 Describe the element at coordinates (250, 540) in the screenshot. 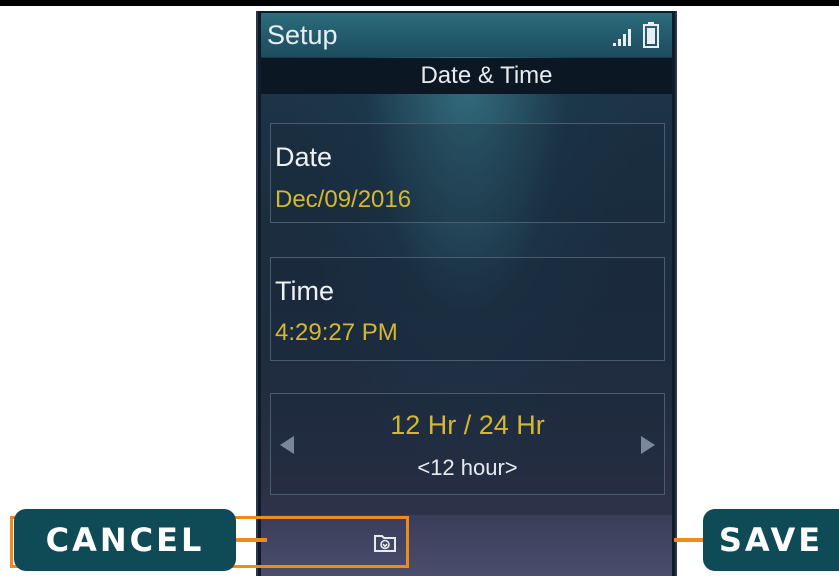

I see `cancel-callout-connector` at that location.